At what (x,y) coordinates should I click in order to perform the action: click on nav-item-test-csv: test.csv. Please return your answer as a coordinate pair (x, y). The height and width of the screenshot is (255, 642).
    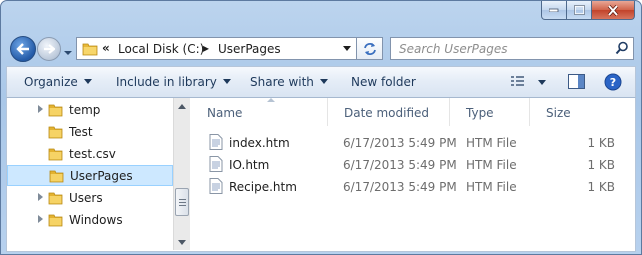
    Looking at the image, I should click on (90, 154).